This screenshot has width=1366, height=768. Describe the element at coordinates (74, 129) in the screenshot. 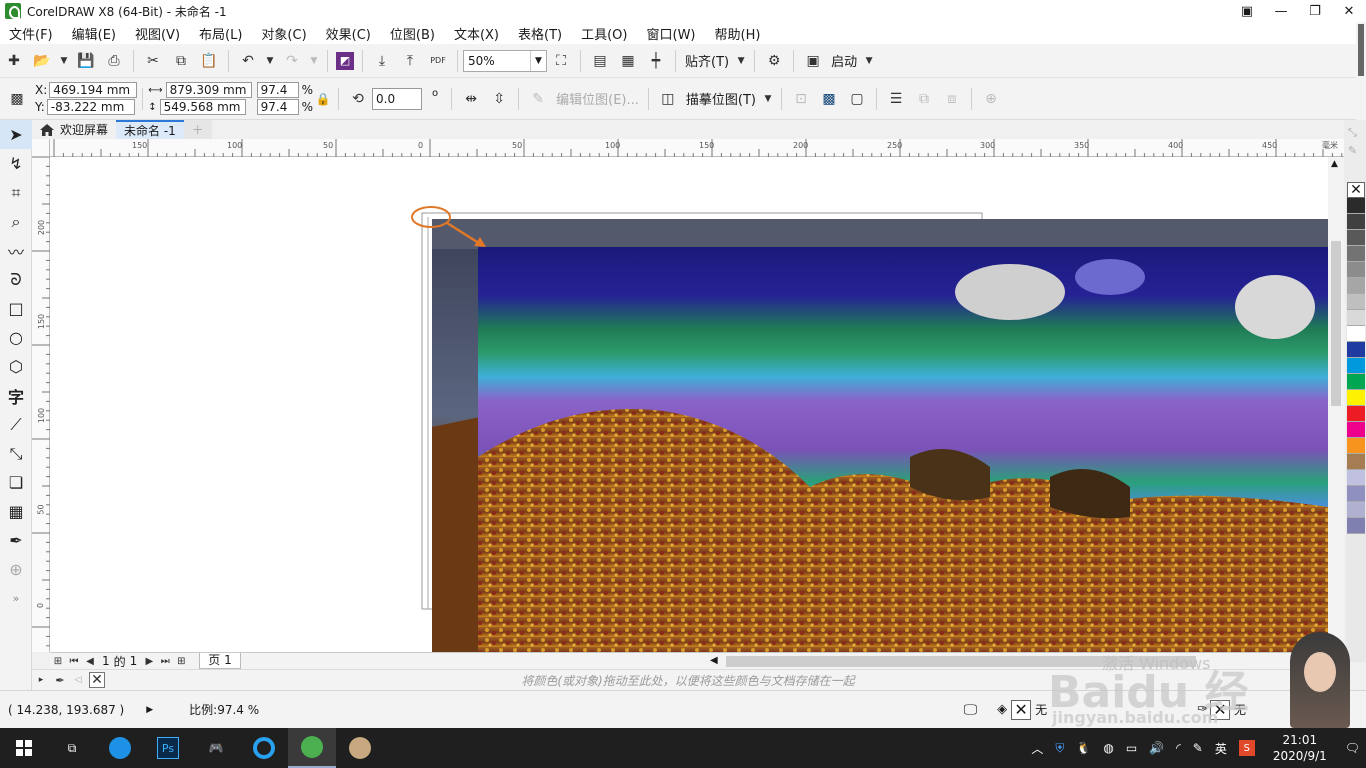

I see `tab-welcome-screen: 欢迎屏幕` at that location.